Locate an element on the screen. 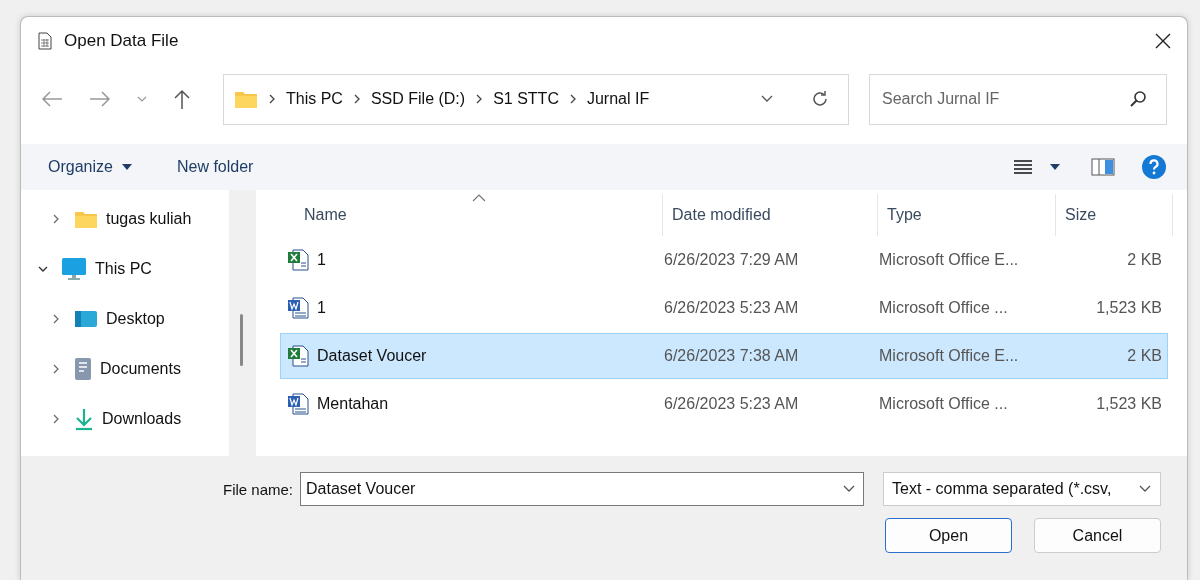  window-title: Open Data File is located at coordinates (121, 41).